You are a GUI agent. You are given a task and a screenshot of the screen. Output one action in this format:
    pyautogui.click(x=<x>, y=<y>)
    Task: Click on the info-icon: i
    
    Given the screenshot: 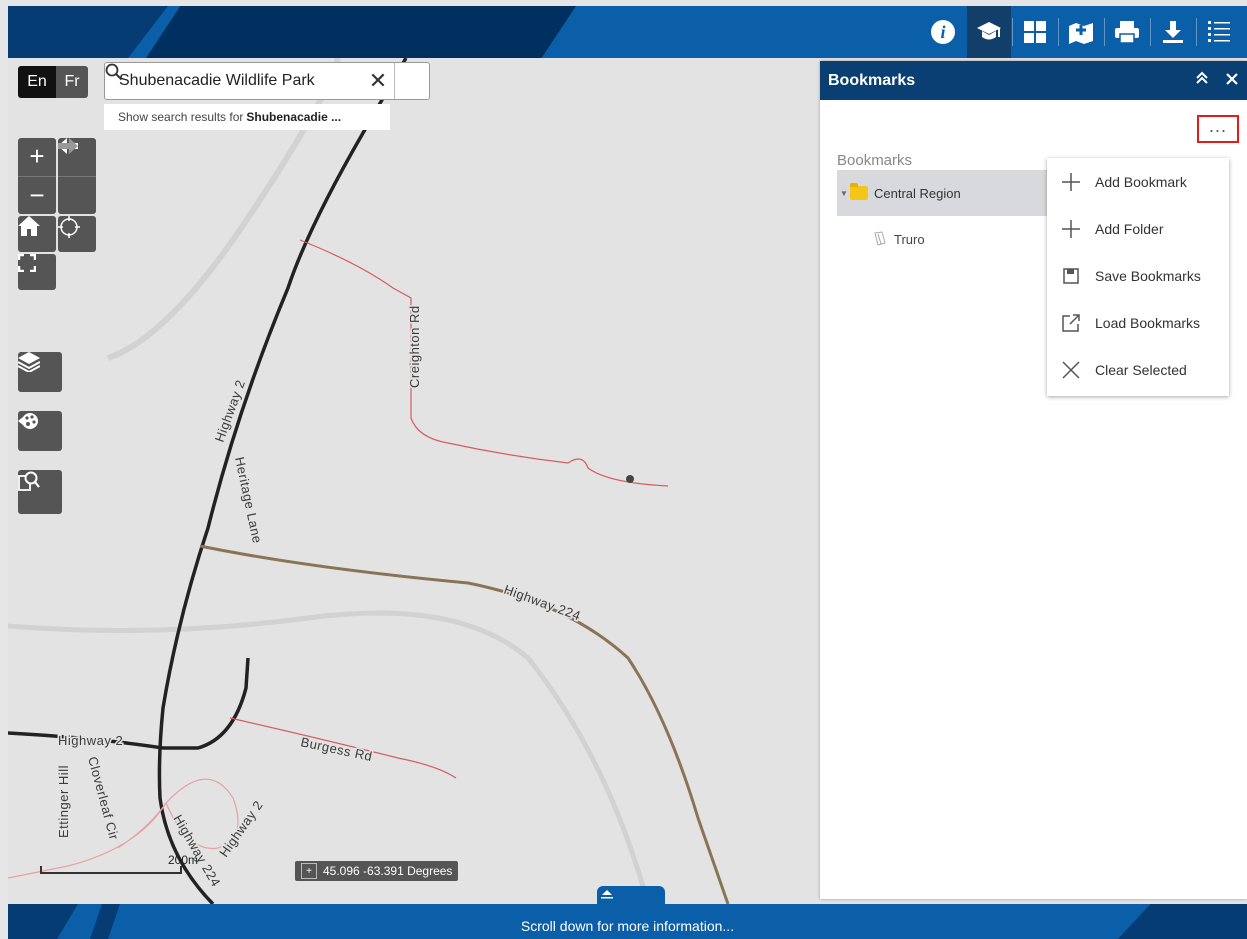 What is the action you would take?
    pyautogui.click(x=943, y=32)
    